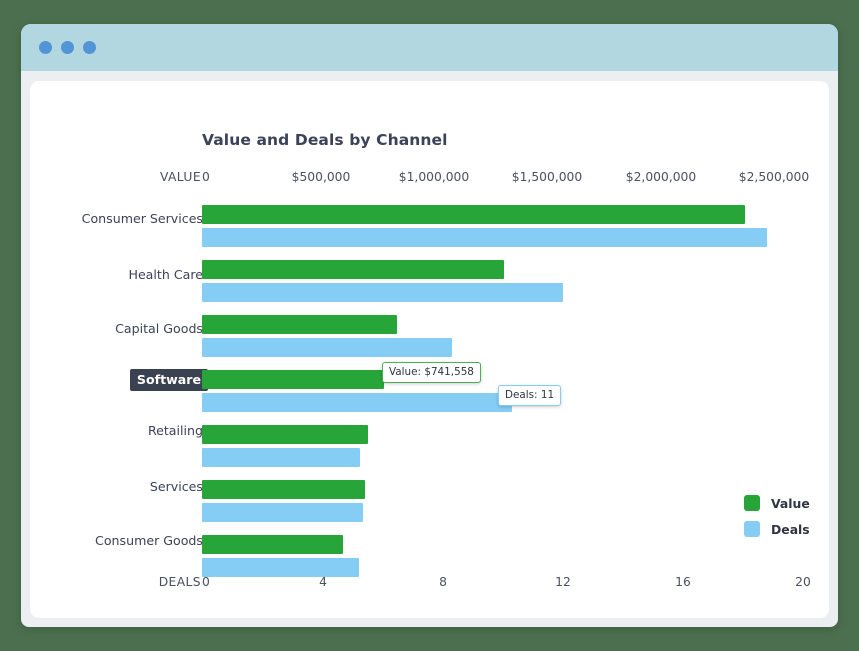  Describe the element at coordinates (431, 372) in the screenshot. I see `value-tooltip: Value: $741,558` at that location.